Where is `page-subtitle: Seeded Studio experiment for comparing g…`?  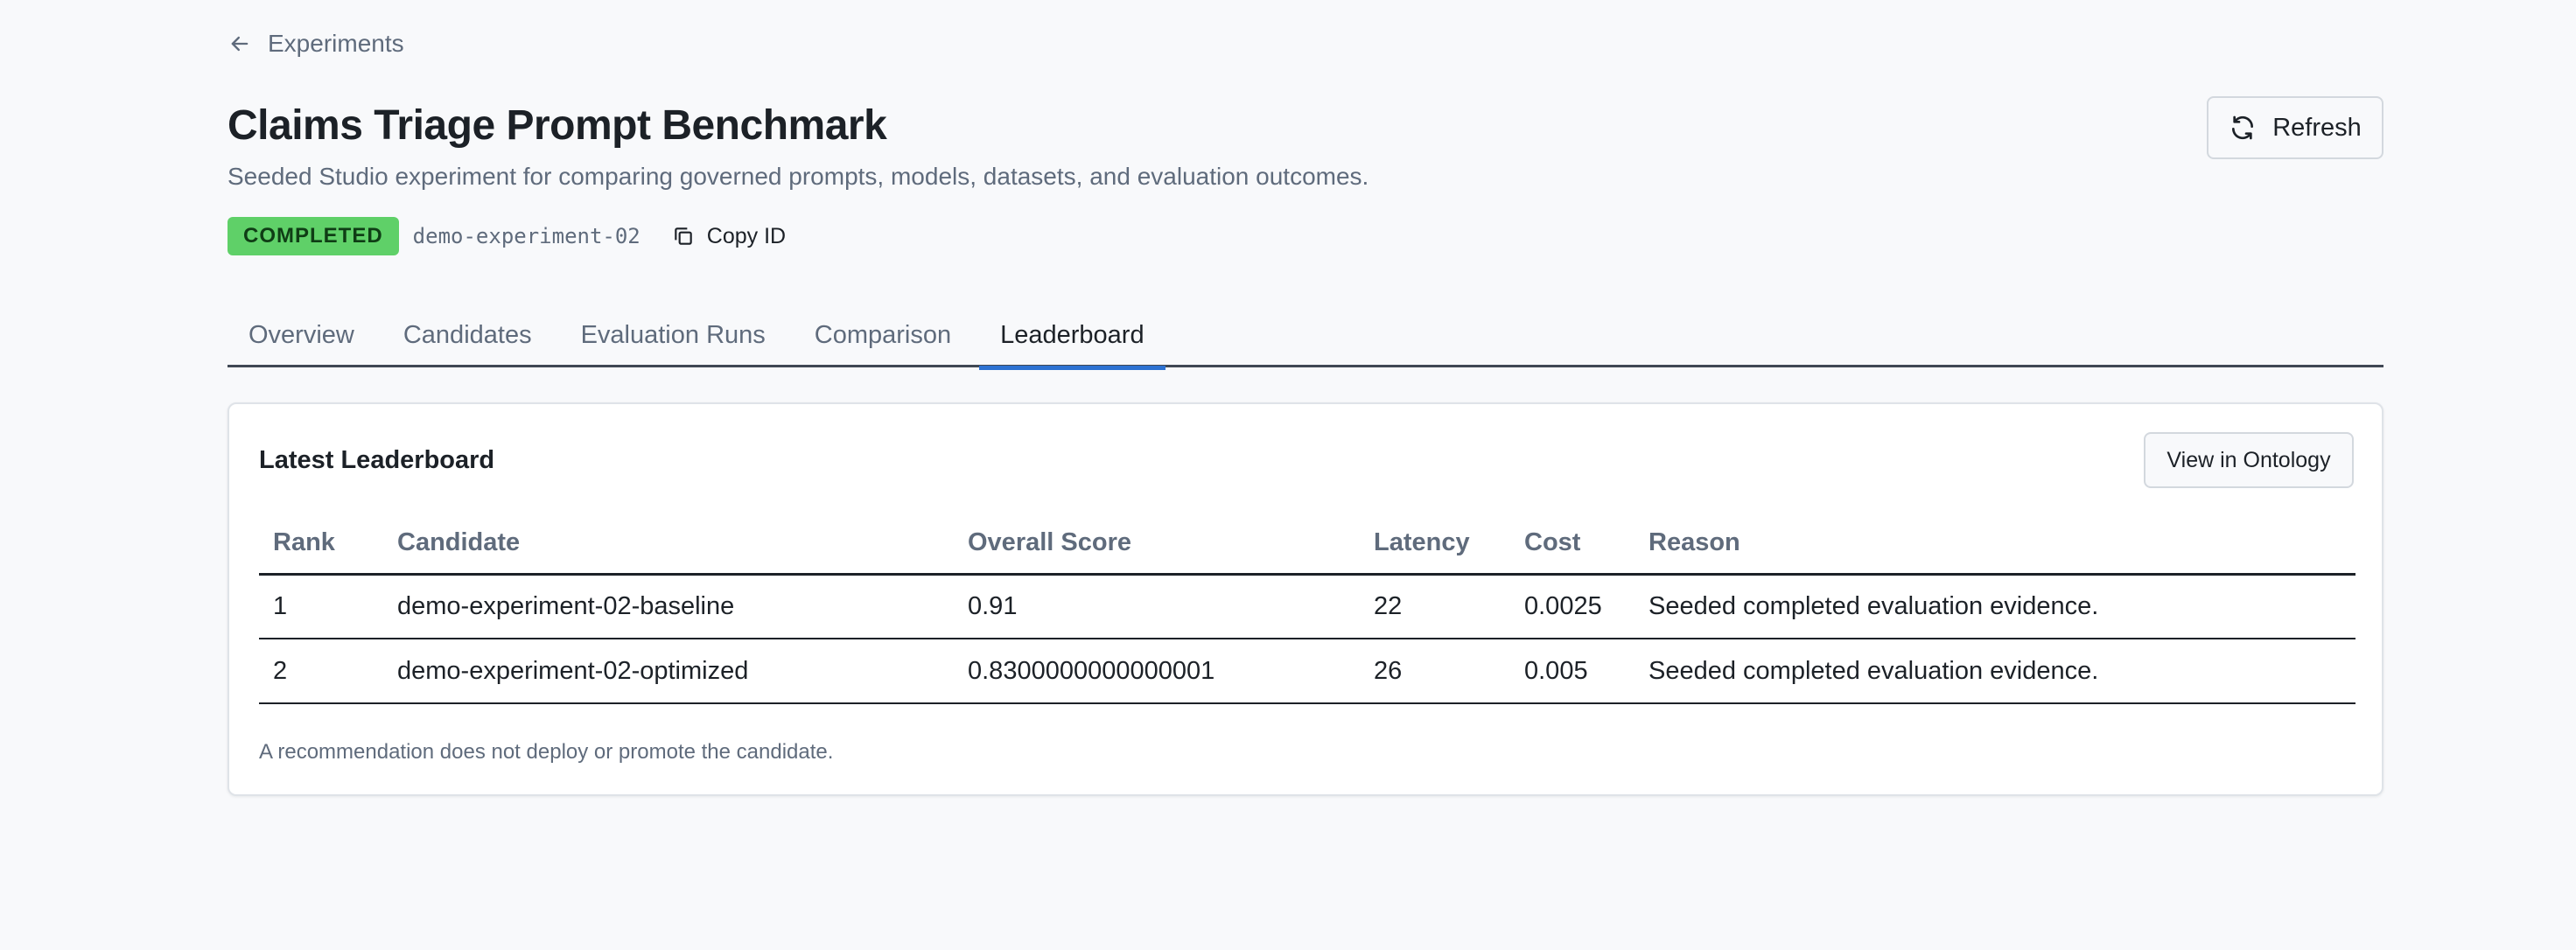
page-subtitle: Seeded Studio experiment for comparing g… is located at coordinates (798, 177).